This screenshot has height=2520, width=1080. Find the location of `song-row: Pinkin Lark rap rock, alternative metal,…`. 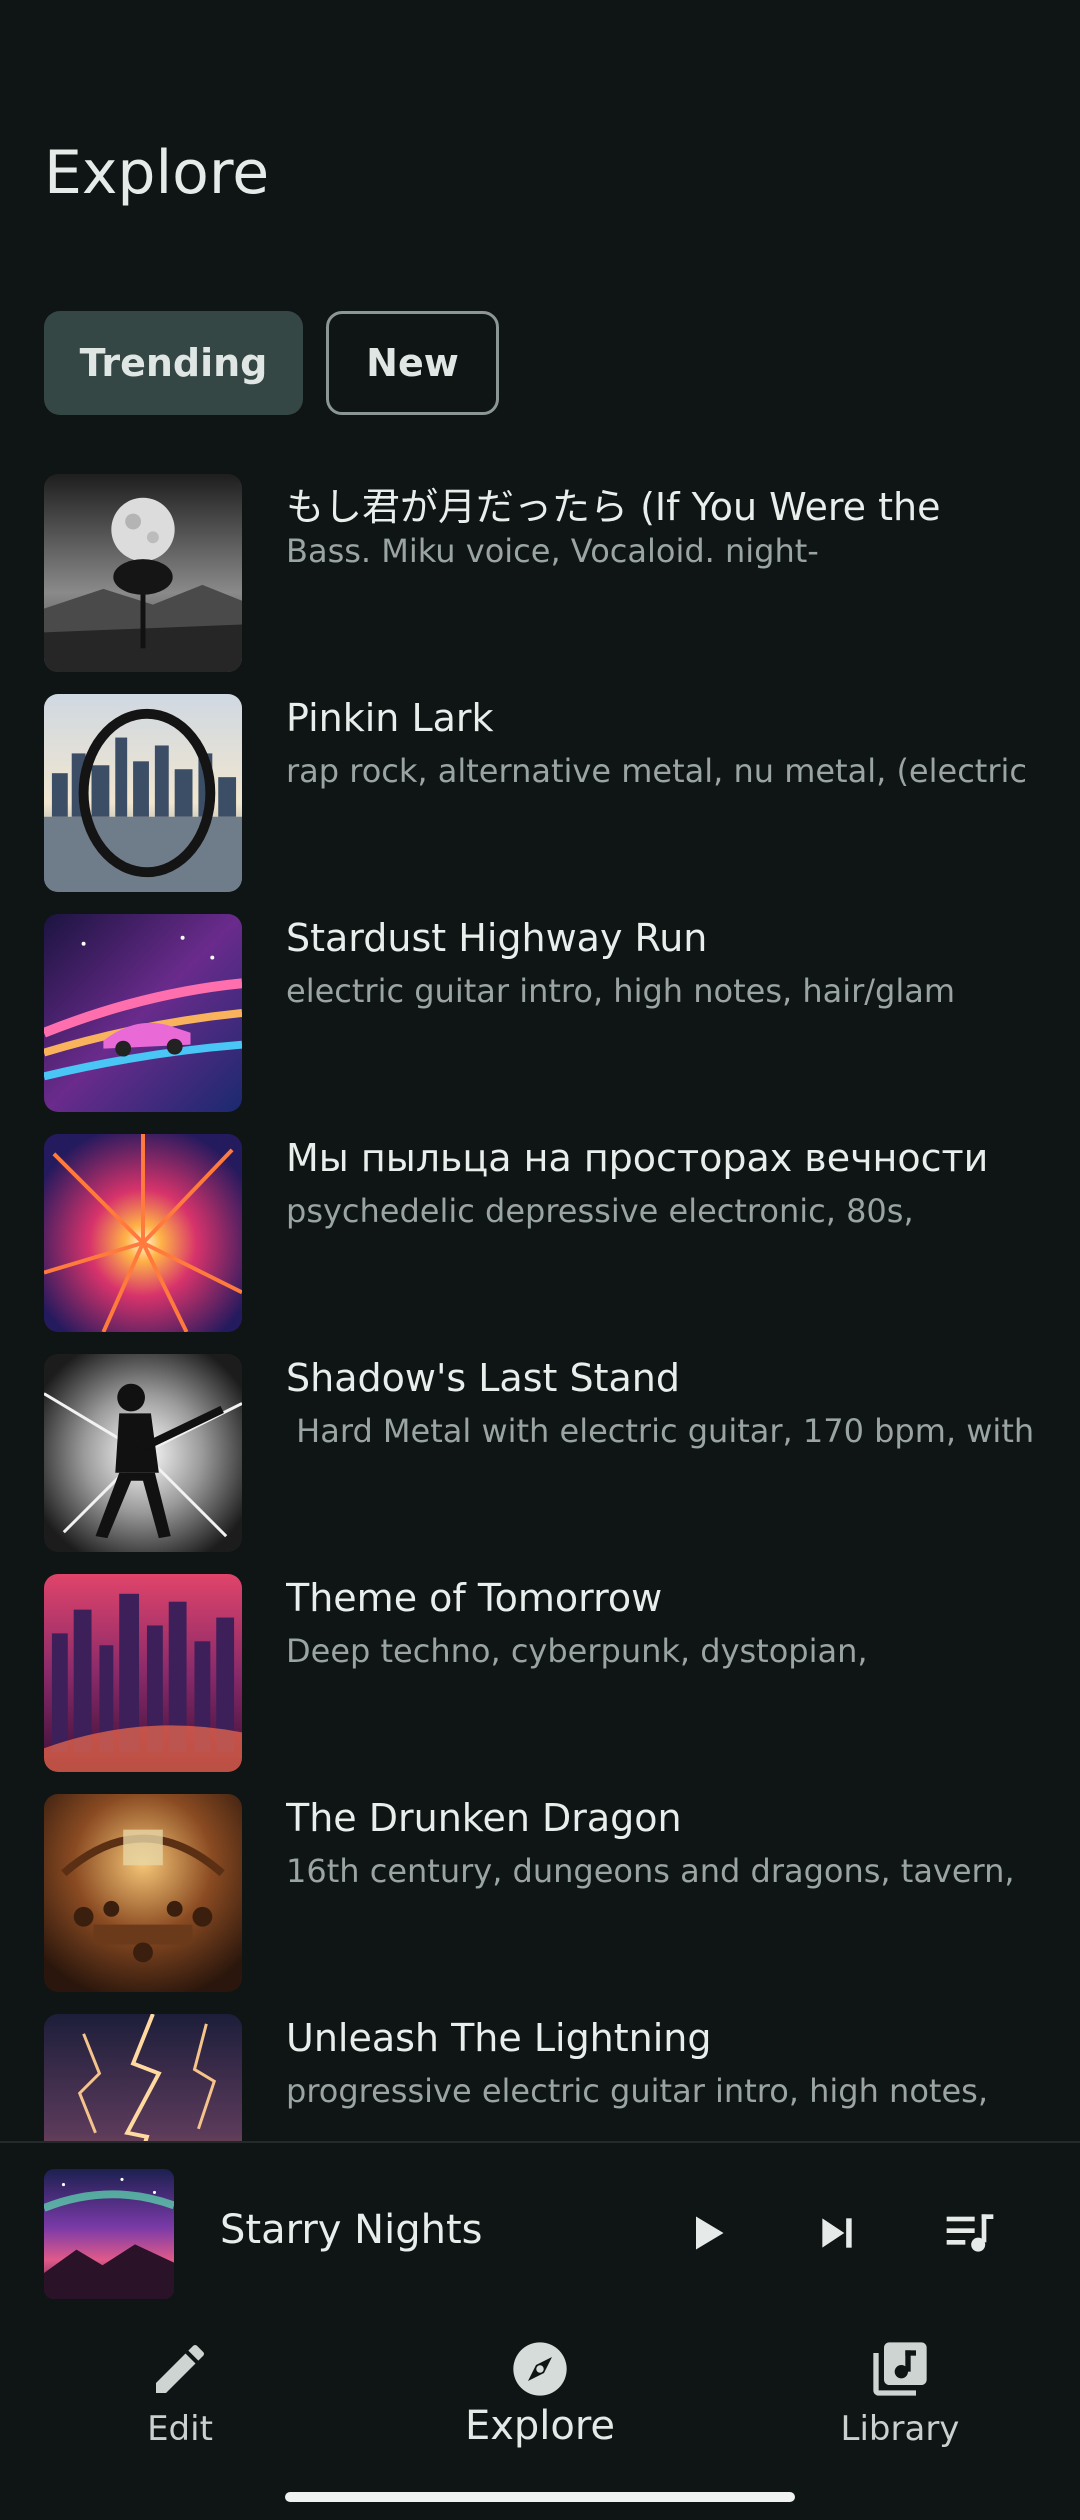

song-row: Pinkin Lark rap rock, alternative metal,… is located at coordinates (540, 794).